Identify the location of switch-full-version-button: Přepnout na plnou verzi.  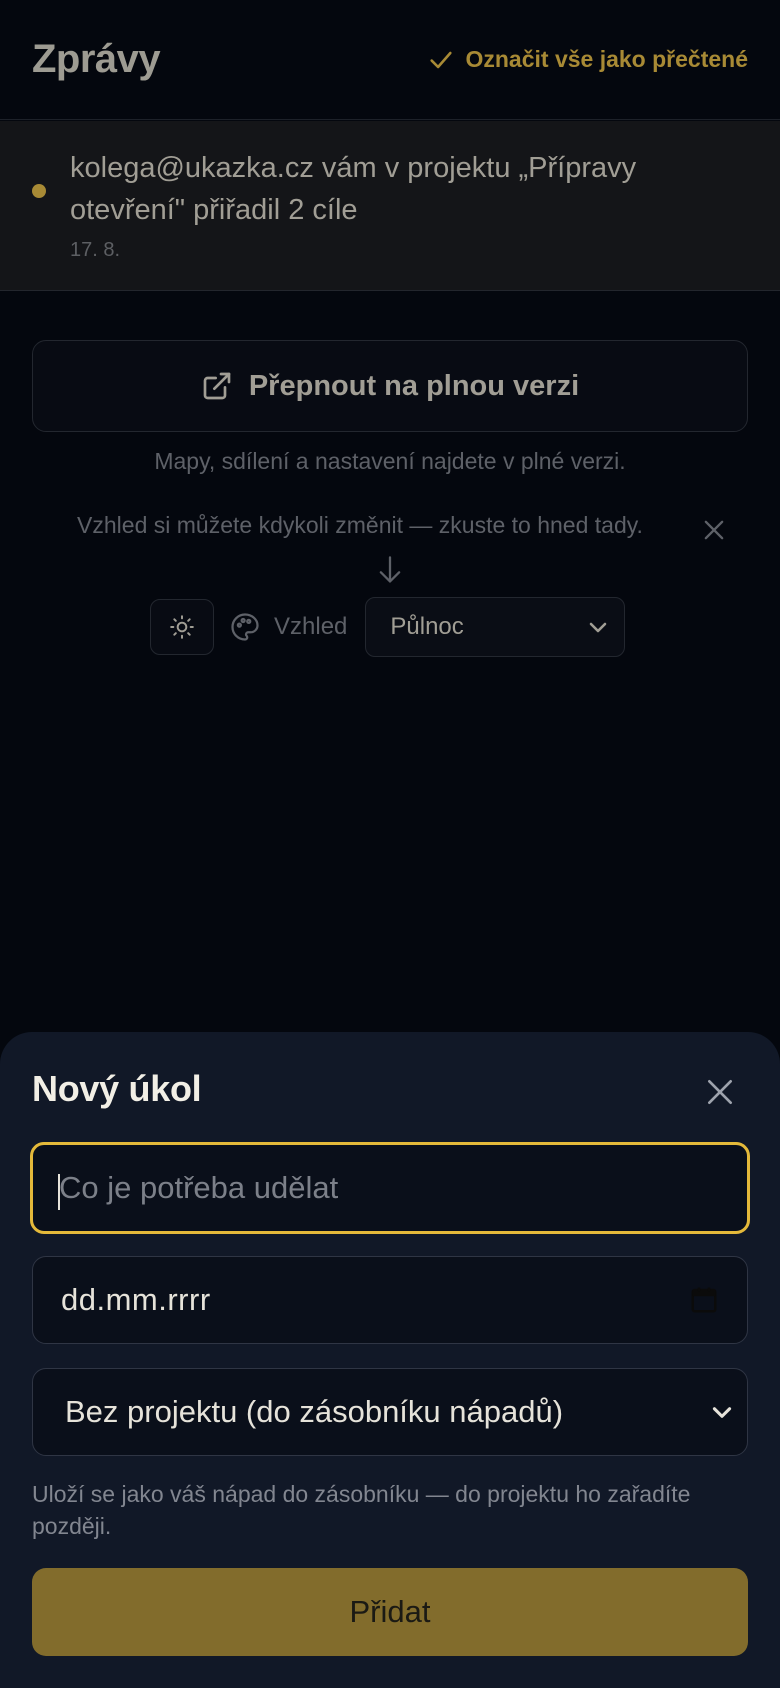
(390, 386).